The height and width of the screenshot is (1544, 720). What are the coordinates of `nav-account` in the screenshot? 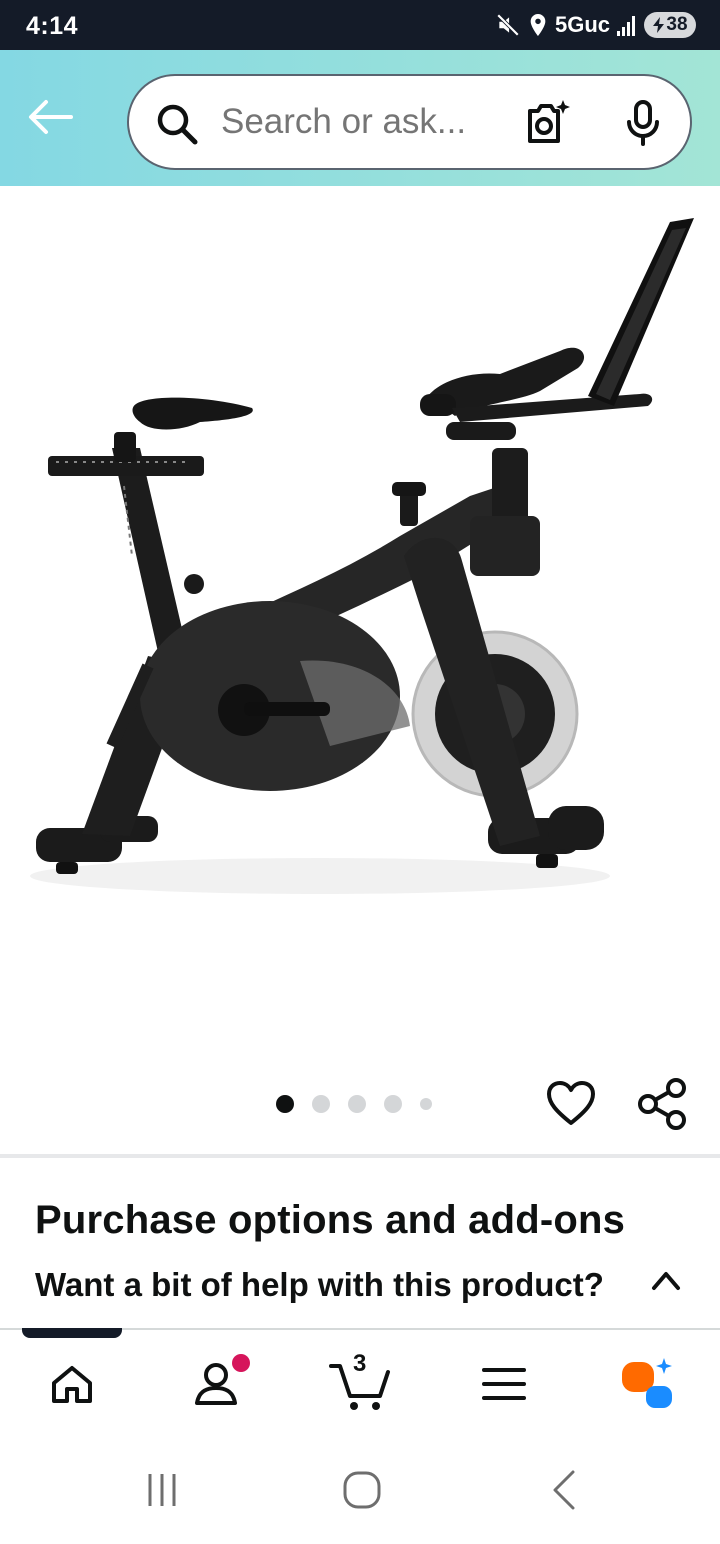 It's located at (216, 1384).